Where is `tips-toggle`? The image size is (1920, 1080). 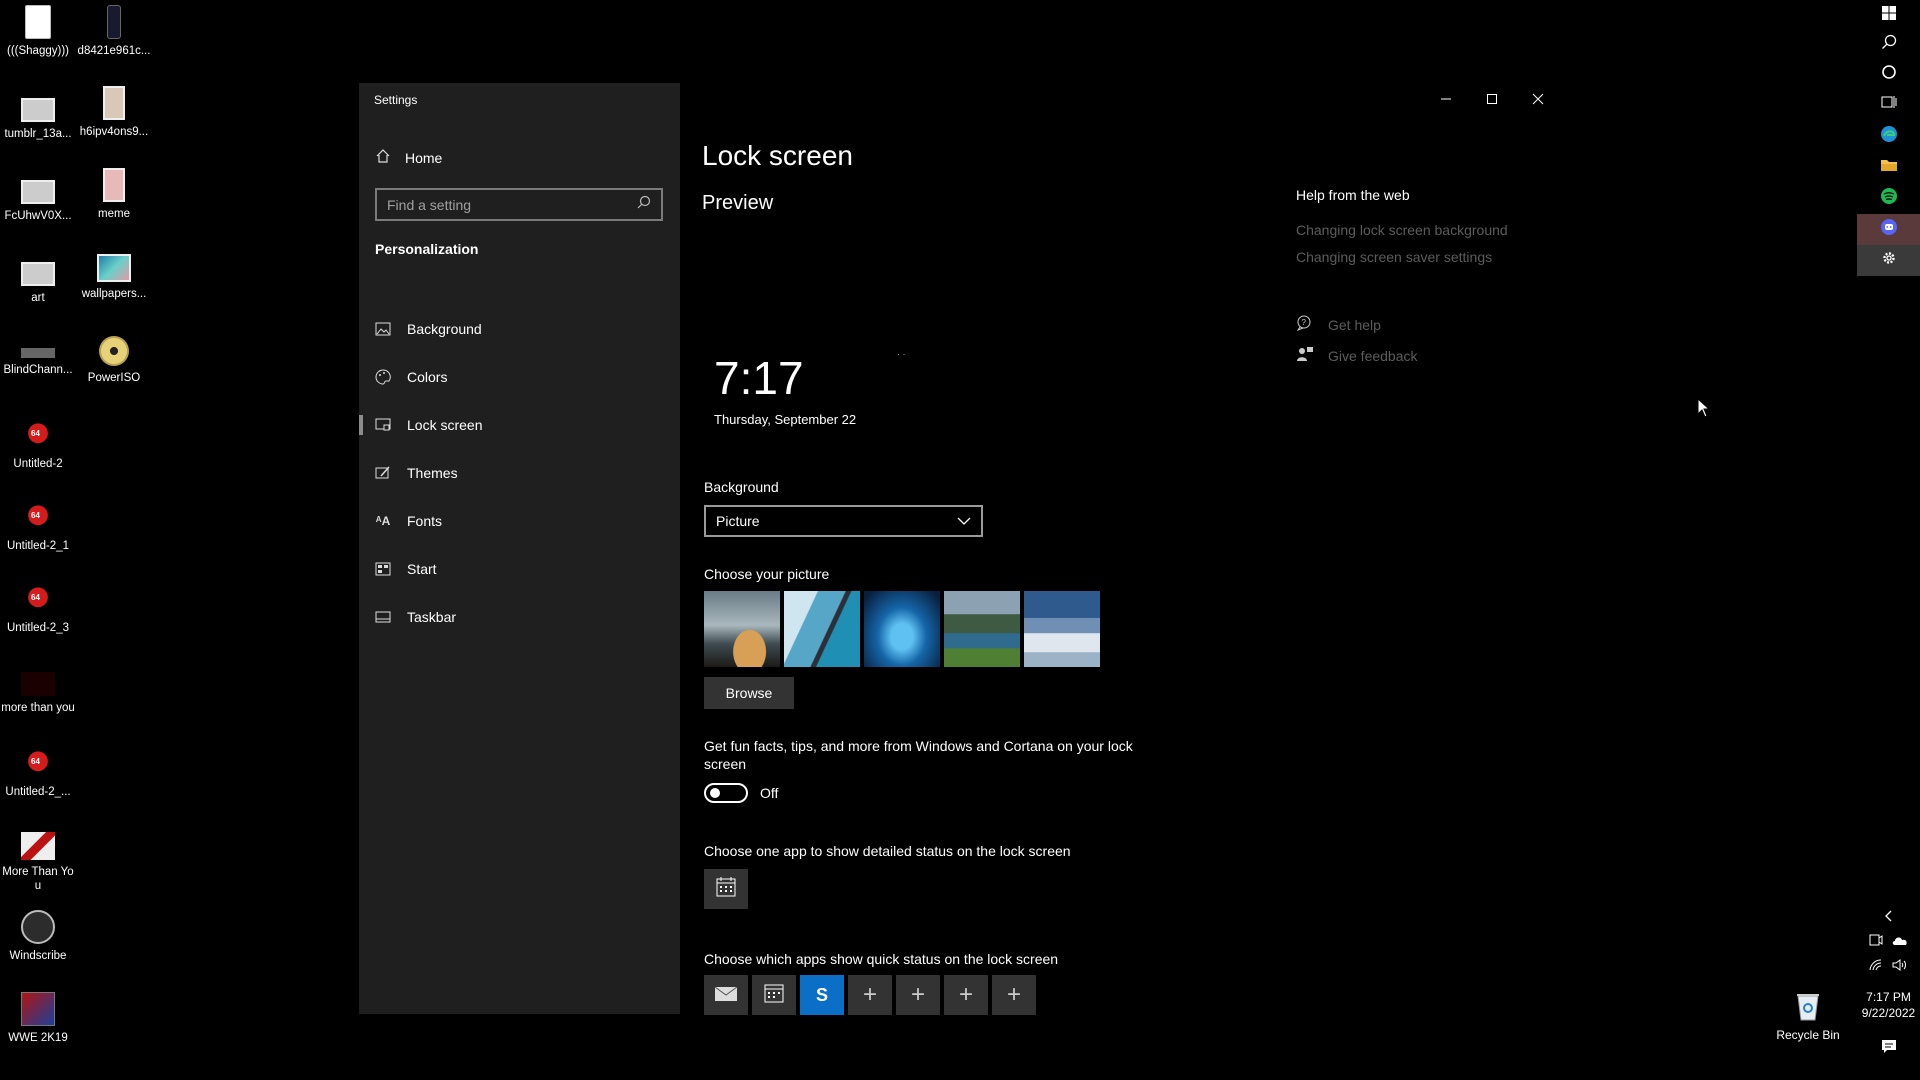
tips-toggle is located at coordinates (726, 793).